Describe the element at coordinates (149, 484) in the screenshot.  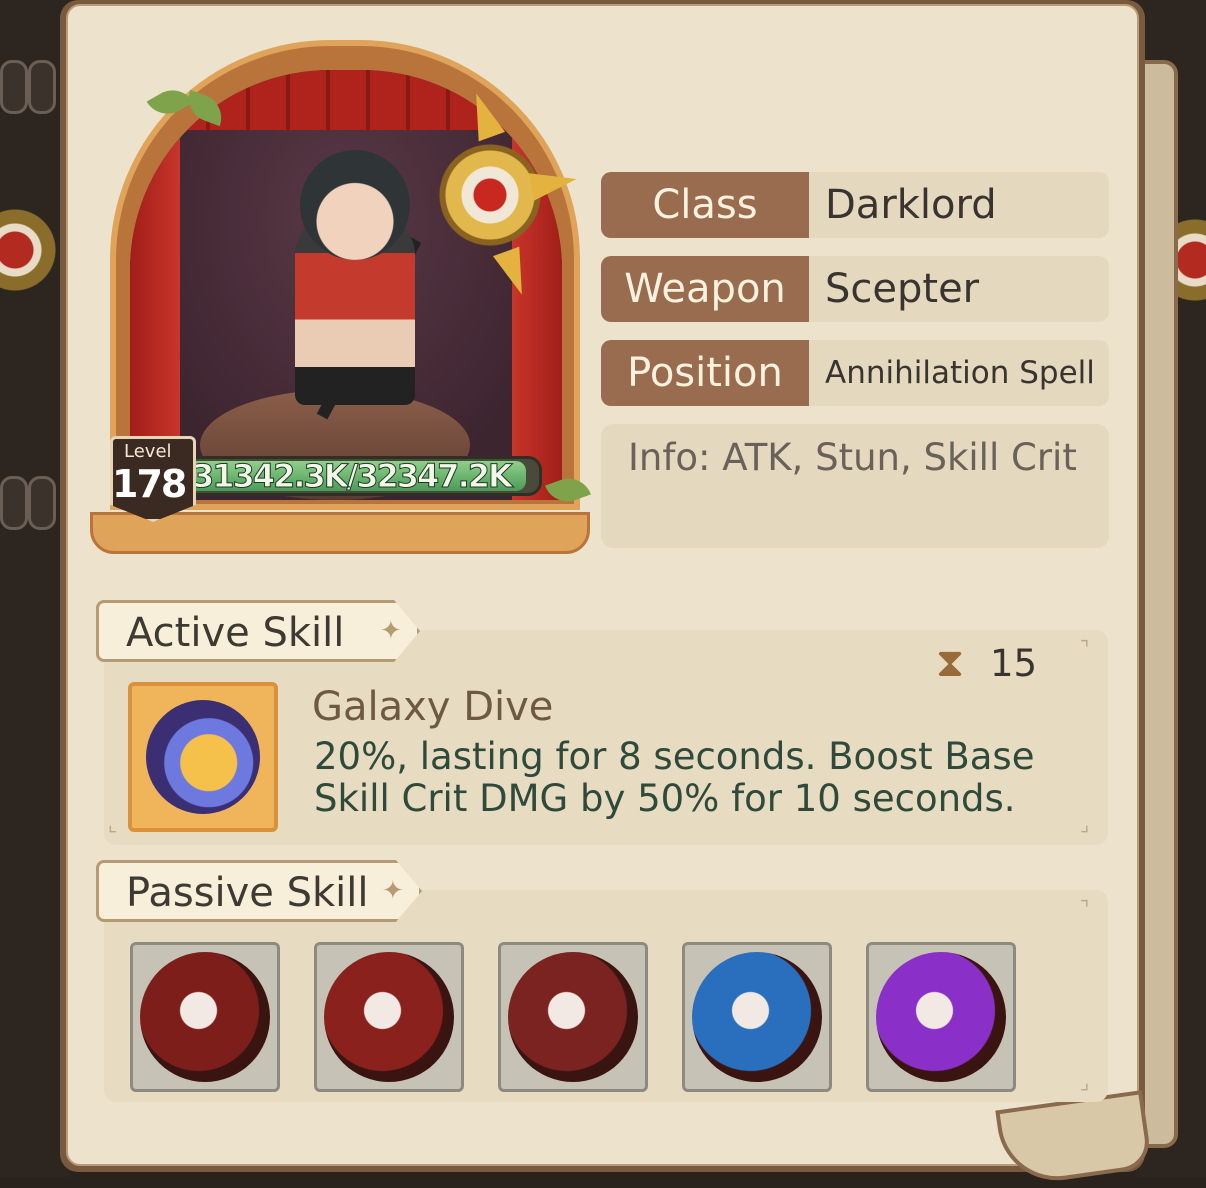
I see `level-value: 178` at that location.